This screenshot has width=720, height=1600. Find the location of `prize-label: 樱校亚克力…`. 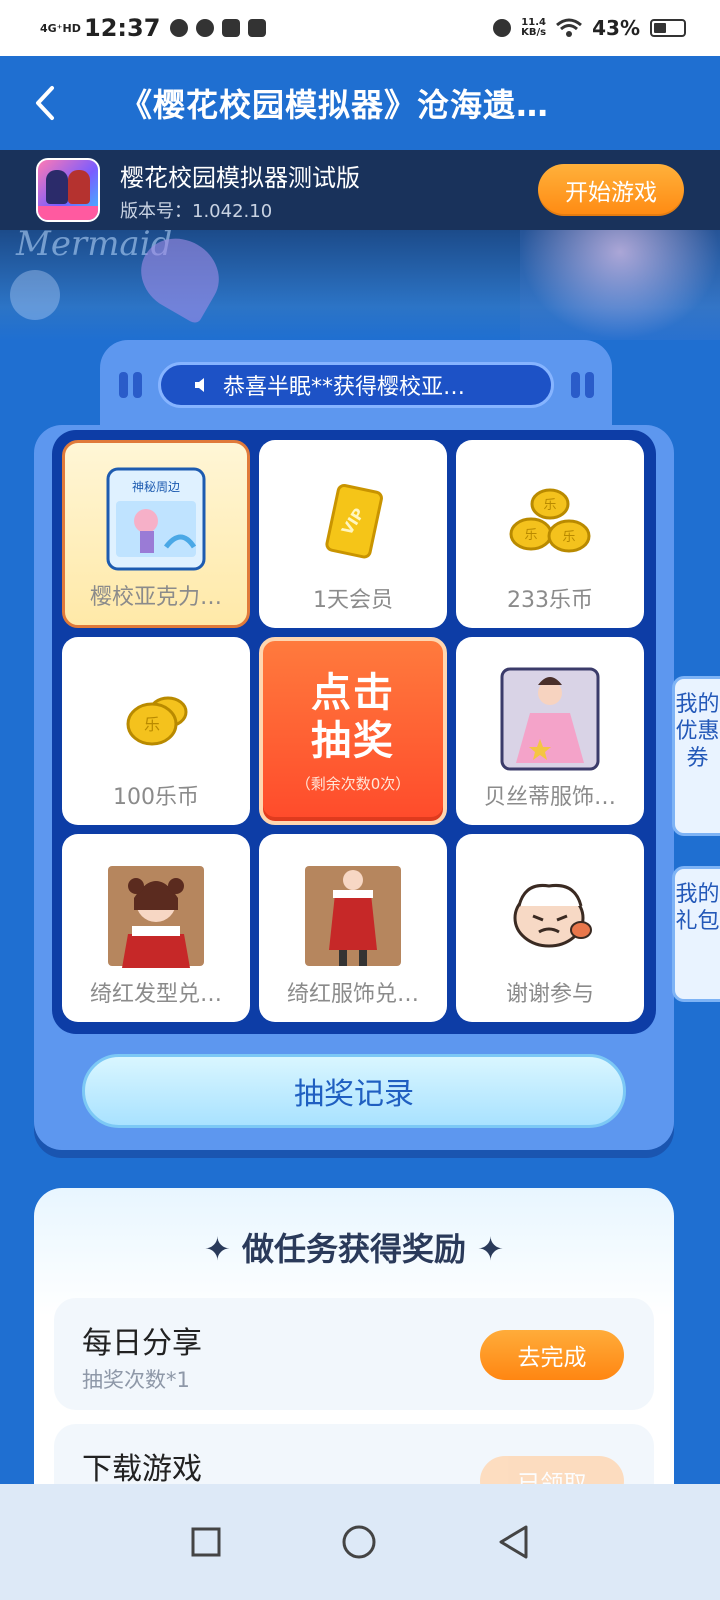

prize-label: 樱校亚克力… is located at coordinates (155, 597).